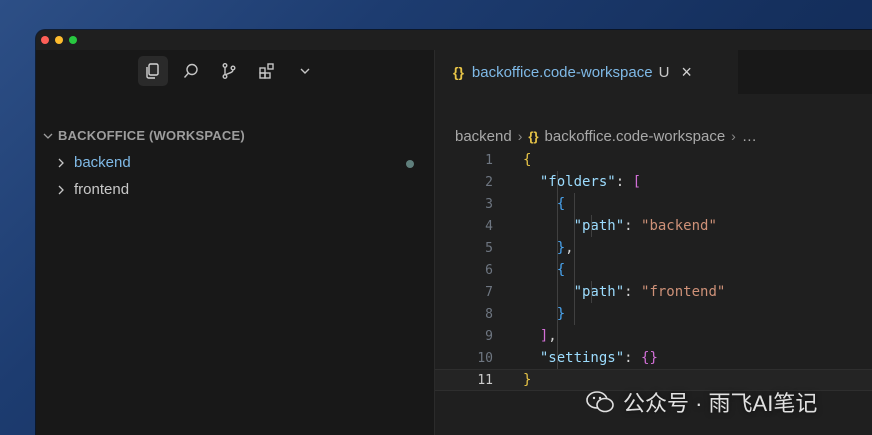  I want to click on extensions-button, so click(267, 71).